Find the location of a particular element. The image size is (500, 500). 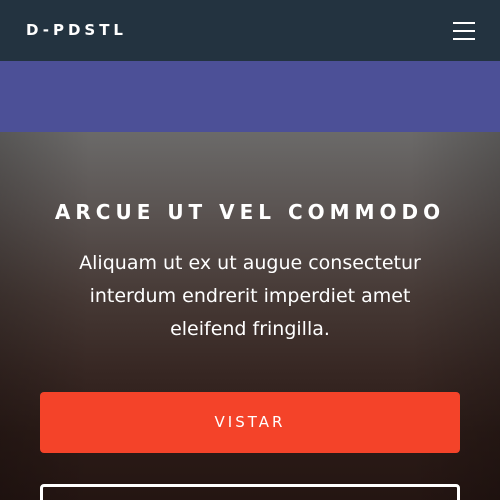

secondary-outline-button is located at coordinates (250, 492).